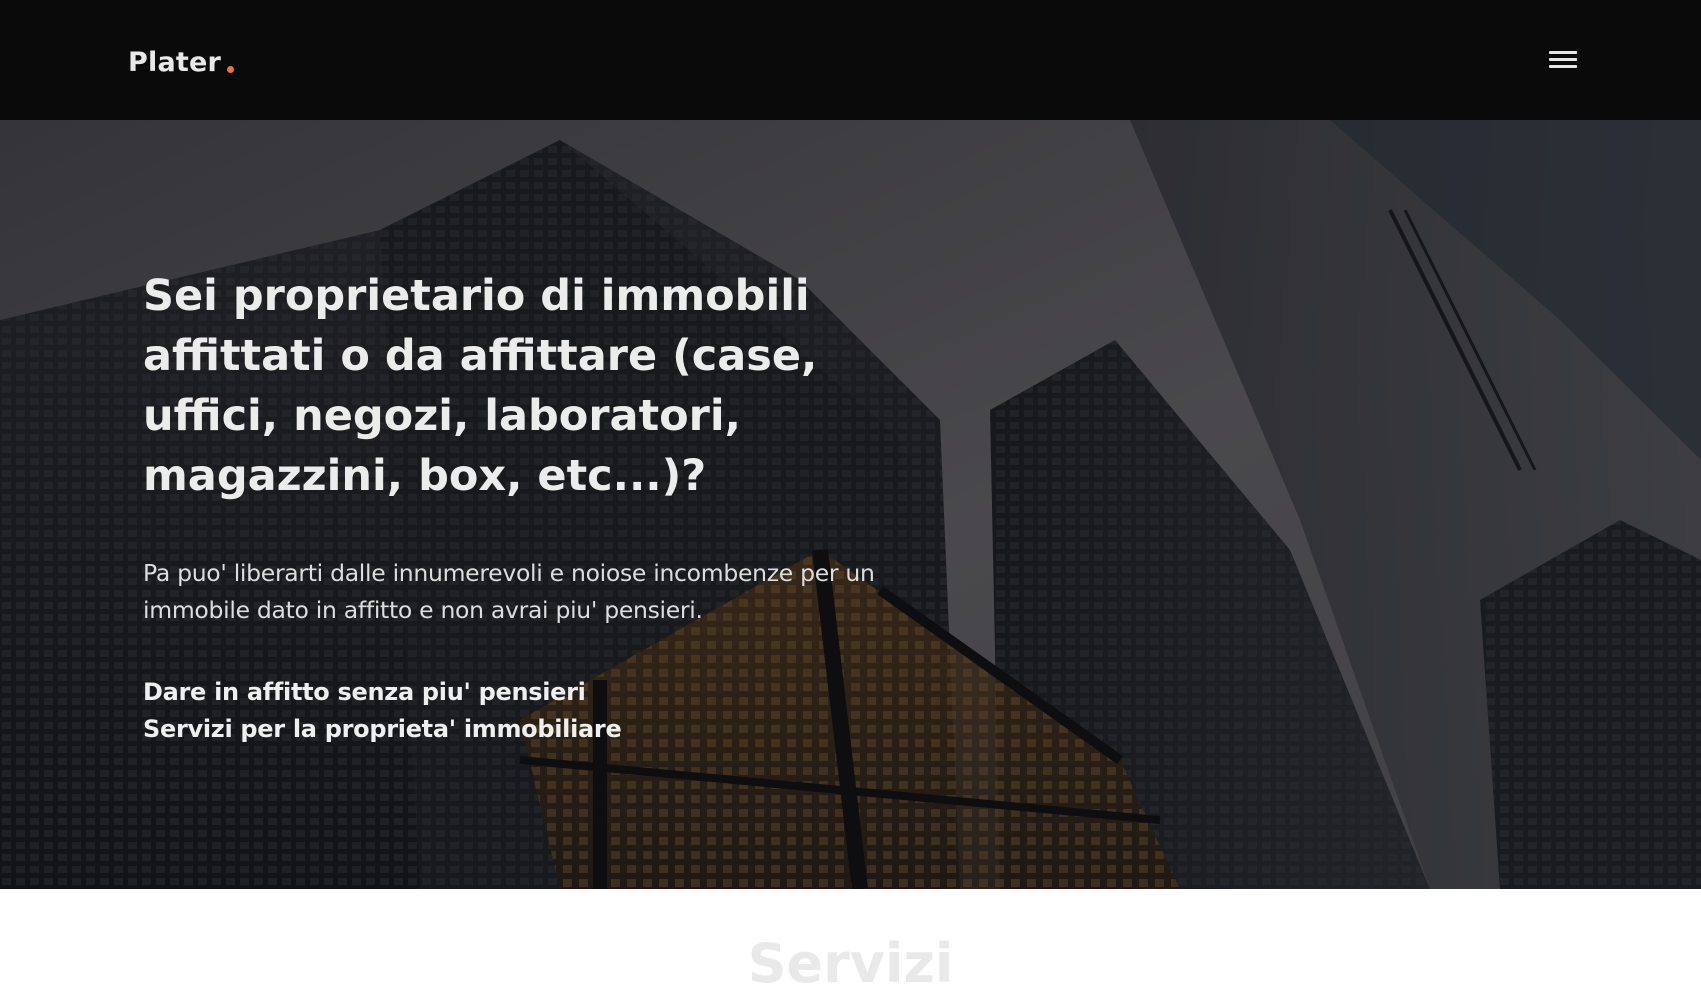 This screenshot has width=1701, height=995. I want to click on menu-bar-top, so click(1563, 52).